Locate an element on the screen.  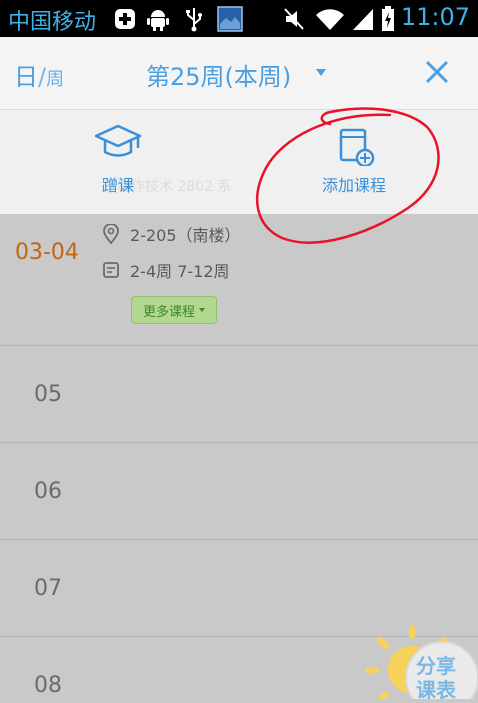
carrier-name: 中国移动 is located at coordinates (52, 22).